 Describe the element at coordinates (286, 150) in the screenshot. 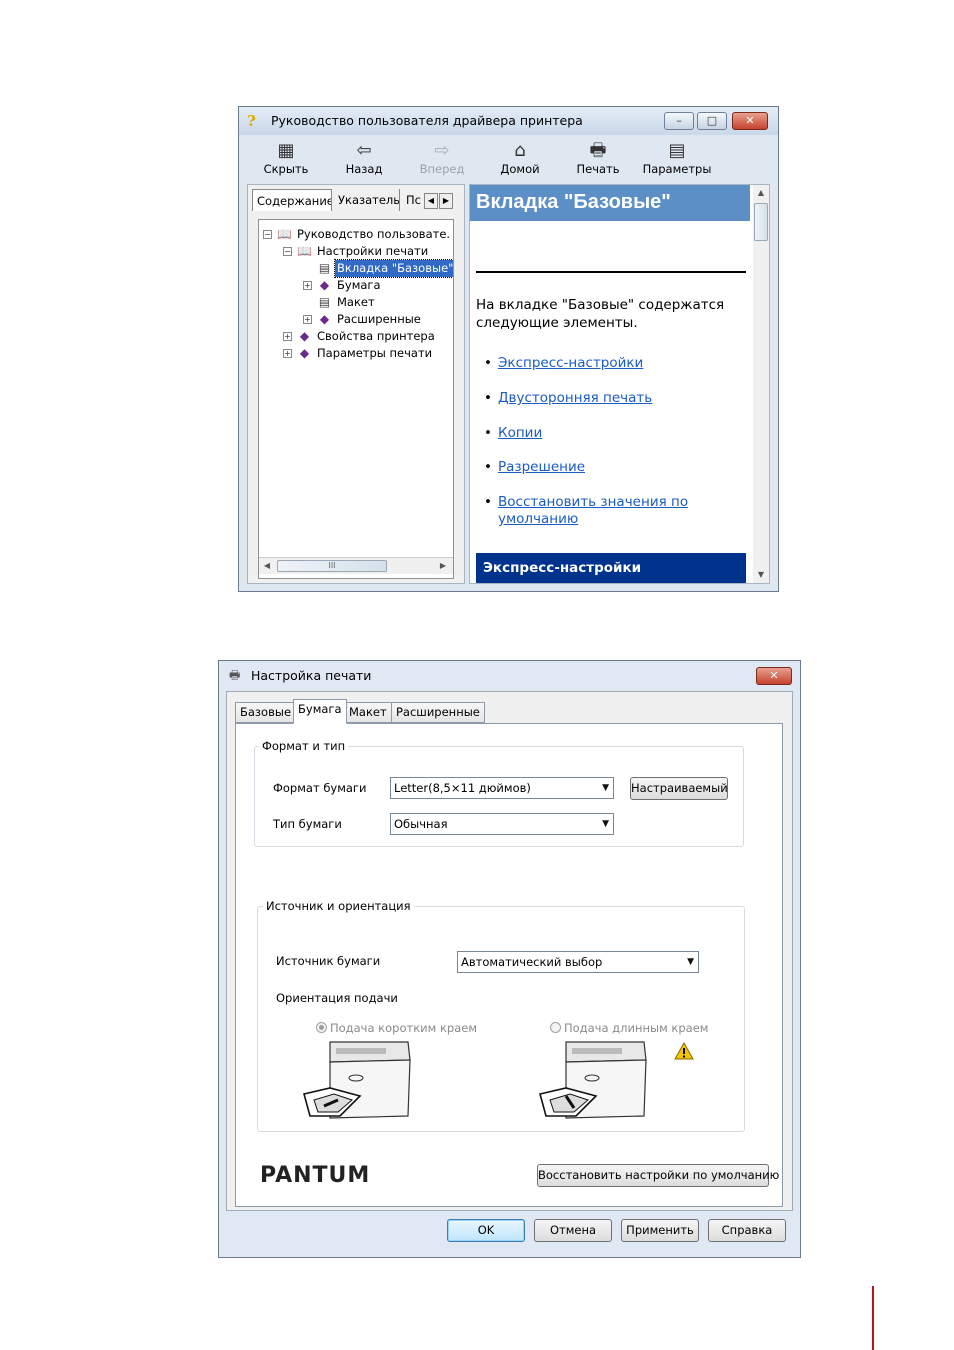

I see `hide-icon: ▦` at that location.